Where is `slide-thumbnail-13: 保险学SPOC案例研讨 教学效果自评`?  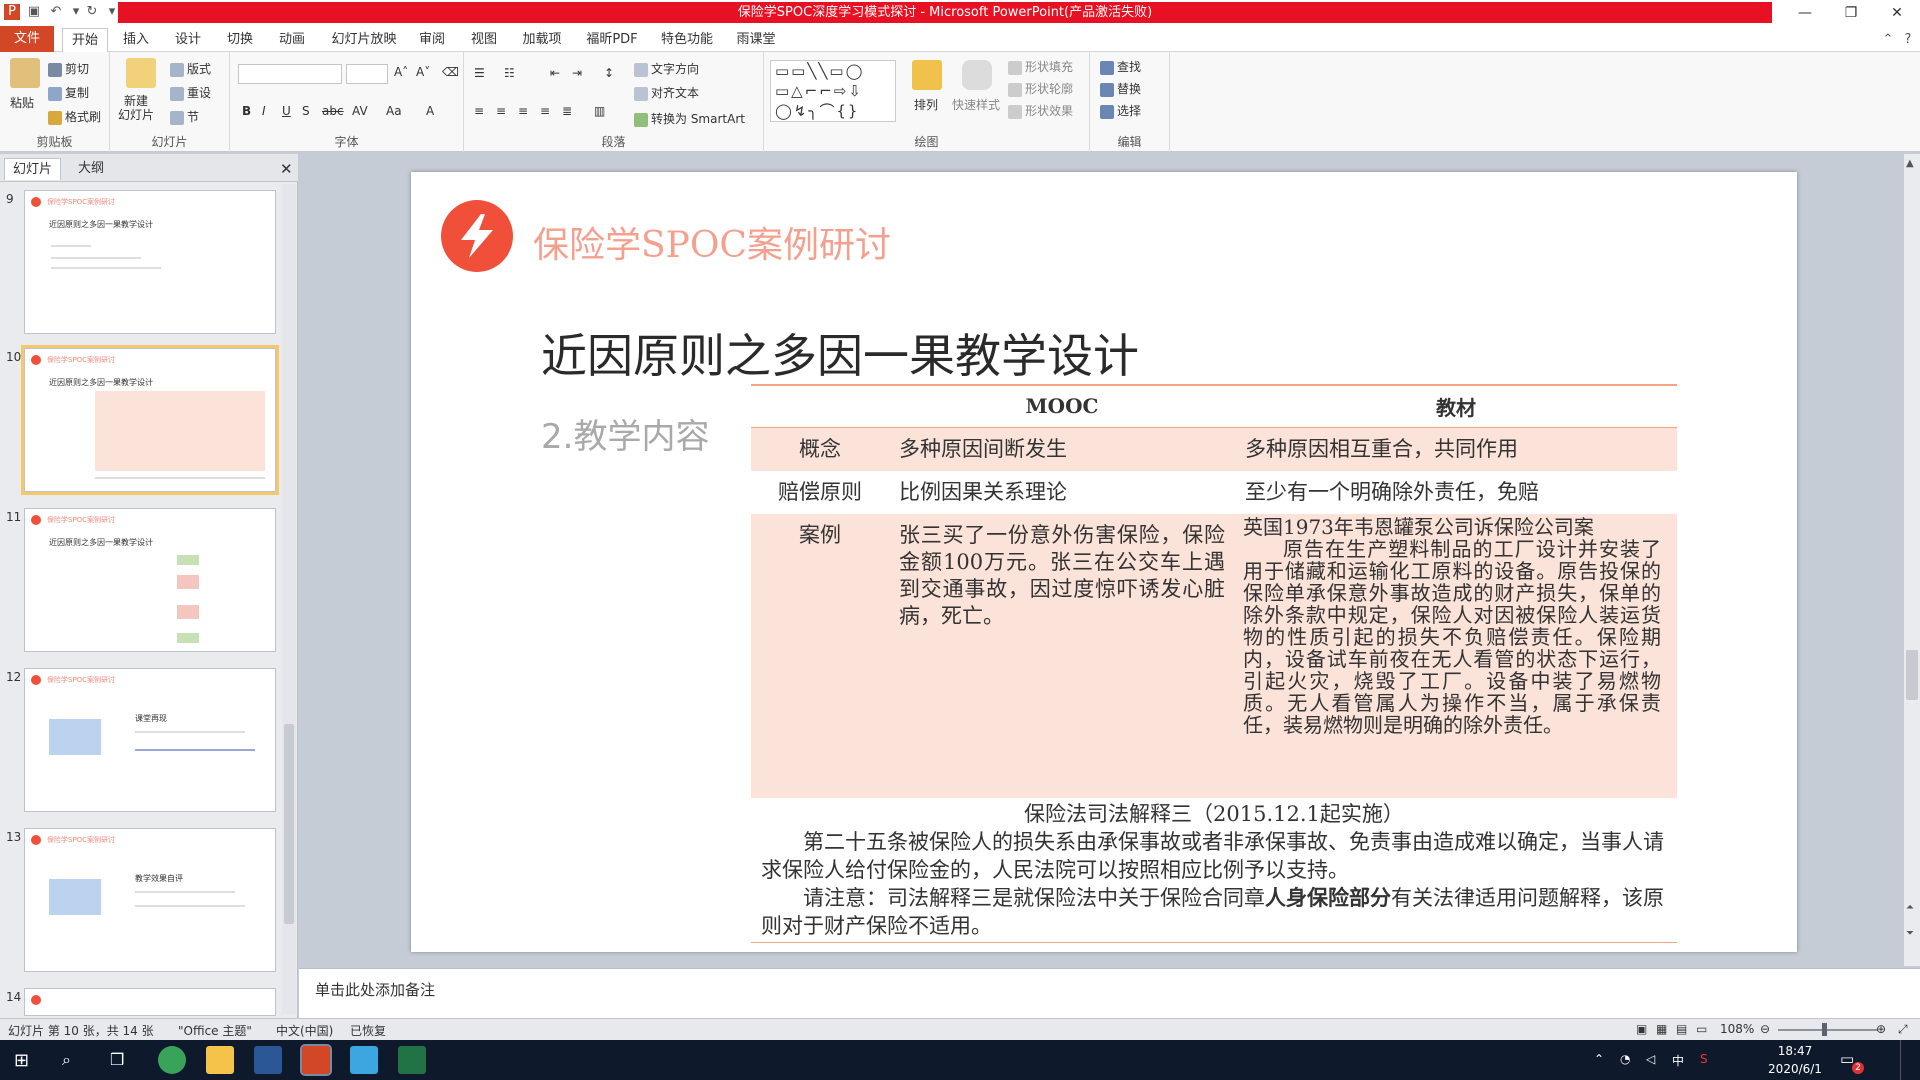 slide-thumbnail-13: 保险学SPOC案例研讨 教学效果自评 is located at coordinates (150, 900).